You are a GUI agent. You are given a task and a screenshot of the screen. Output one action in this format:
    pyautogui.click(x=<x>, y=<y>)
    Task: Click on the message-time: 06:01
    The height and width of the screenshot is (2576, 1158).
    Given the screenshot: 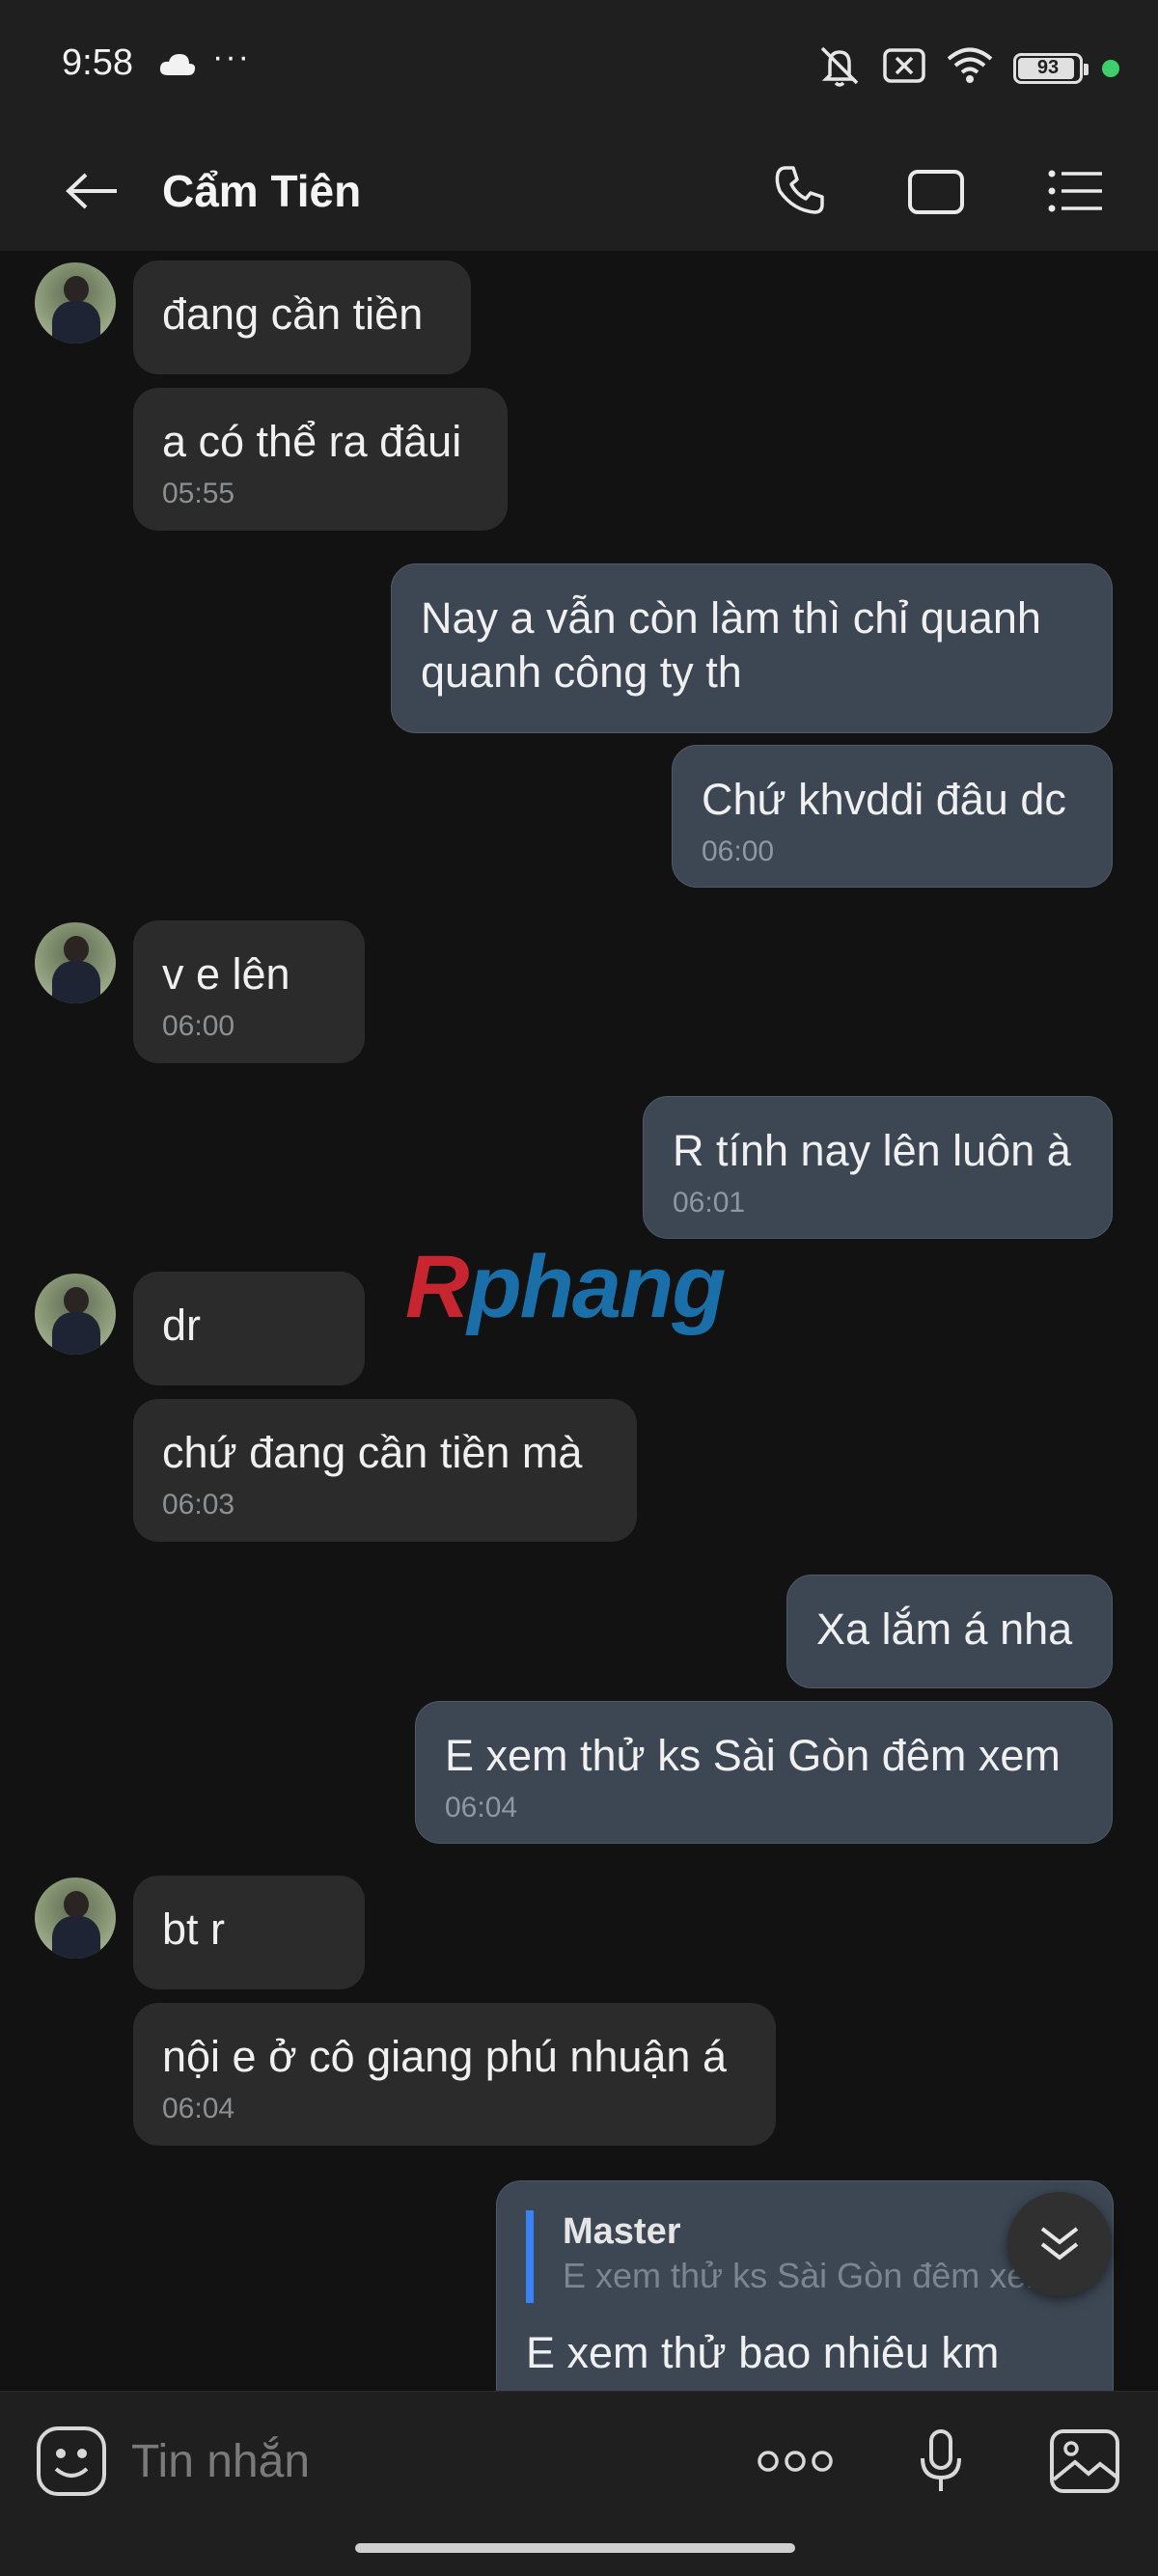 What is the action you would take?
    pyautogui.click(x=709, y=1203)
    